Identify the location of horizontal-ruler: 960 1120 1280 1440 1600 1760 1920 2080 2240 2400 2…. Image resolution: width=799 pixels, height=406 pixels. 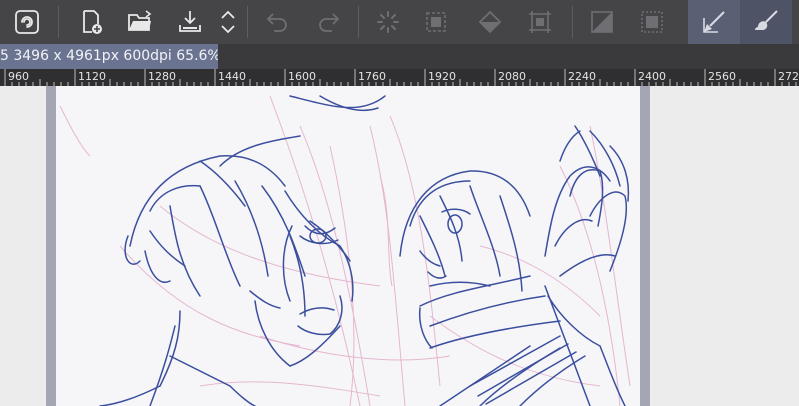
(399, 77).